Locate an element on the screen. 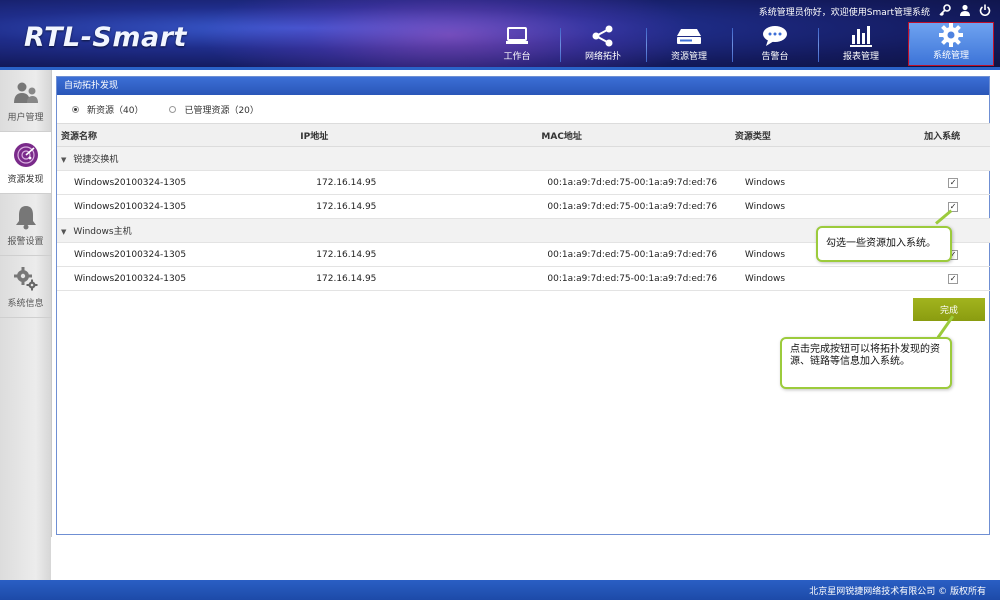 This screenshot has width=1000, height=600. sidebar-item-alarm-settings: 报警设置 is located at coordinates (25, 225).